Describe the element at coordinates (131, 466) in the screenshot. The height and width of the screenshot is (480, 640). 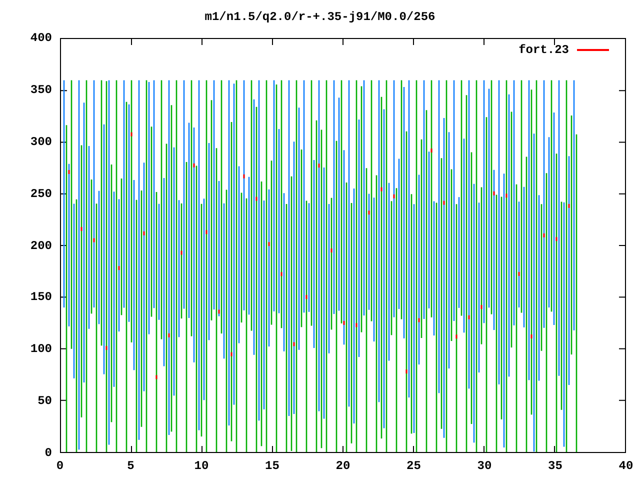
I see `x-tick-label: 5` at that location.